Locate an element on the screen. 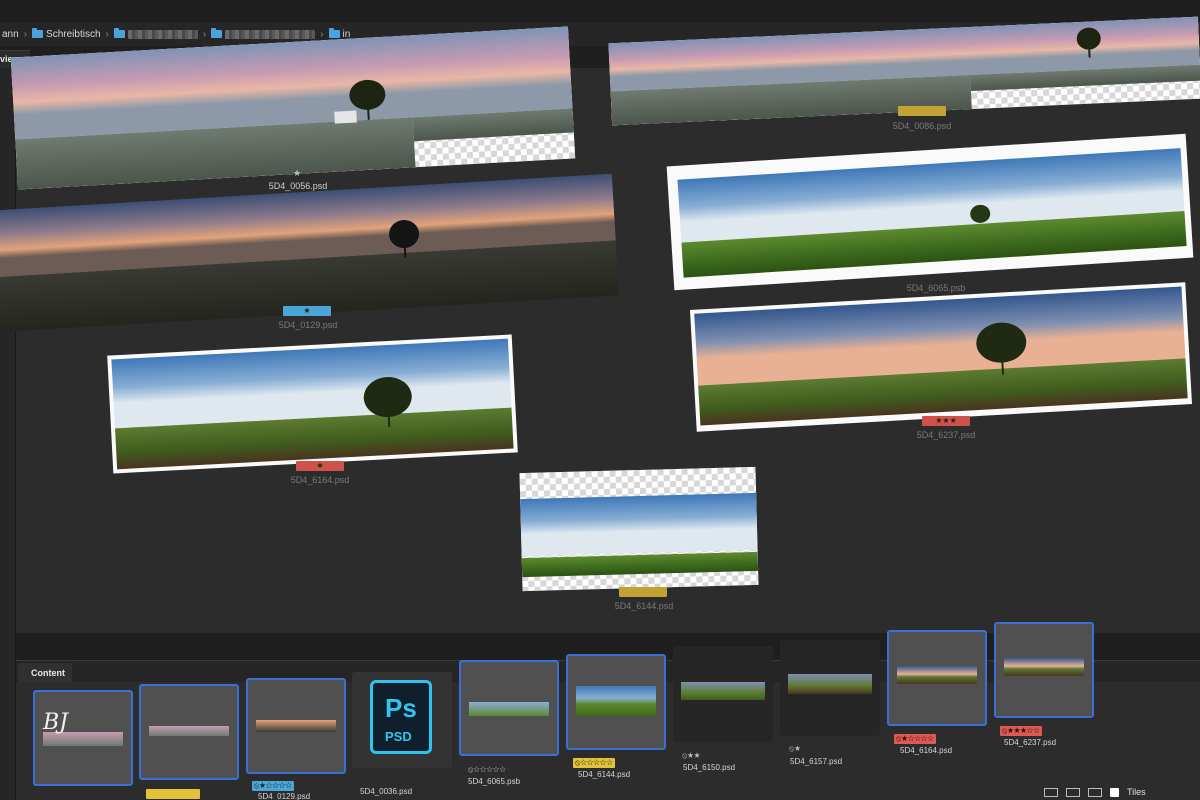 The width and height of the screenshot is (1200, 800). grid-view-icon is located at coordinates (1051, 792).